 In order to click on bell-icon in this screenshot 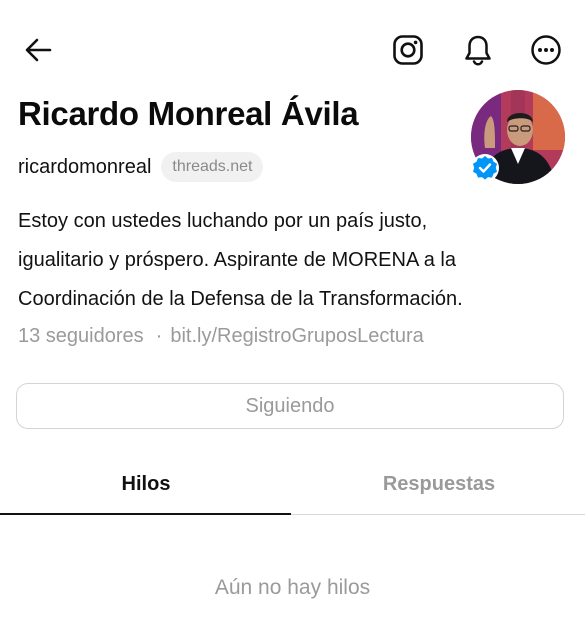, I will do `click(478, 50)`.